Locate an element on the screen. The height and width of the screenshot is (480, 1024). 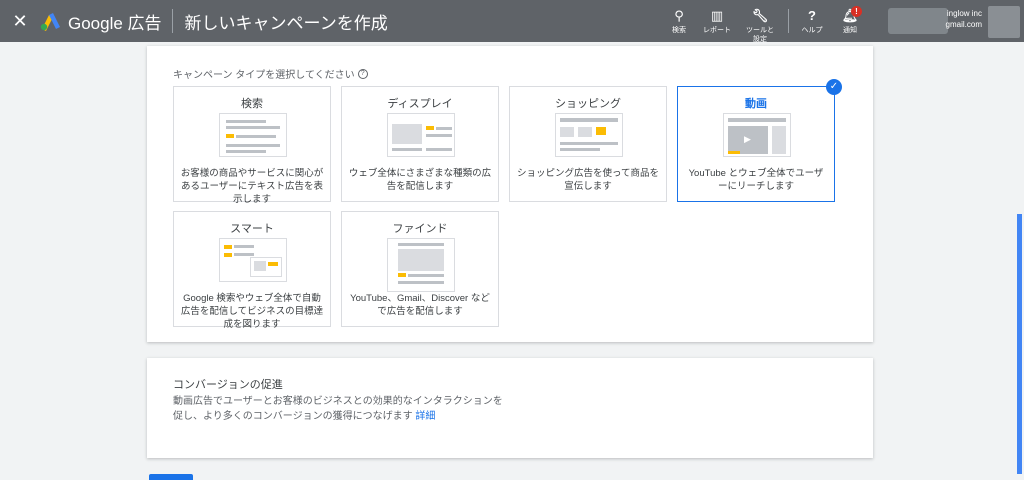
tile-description: YouTube、Gmail、Discover などで広告を配信します is located at coordinates (420, 305).